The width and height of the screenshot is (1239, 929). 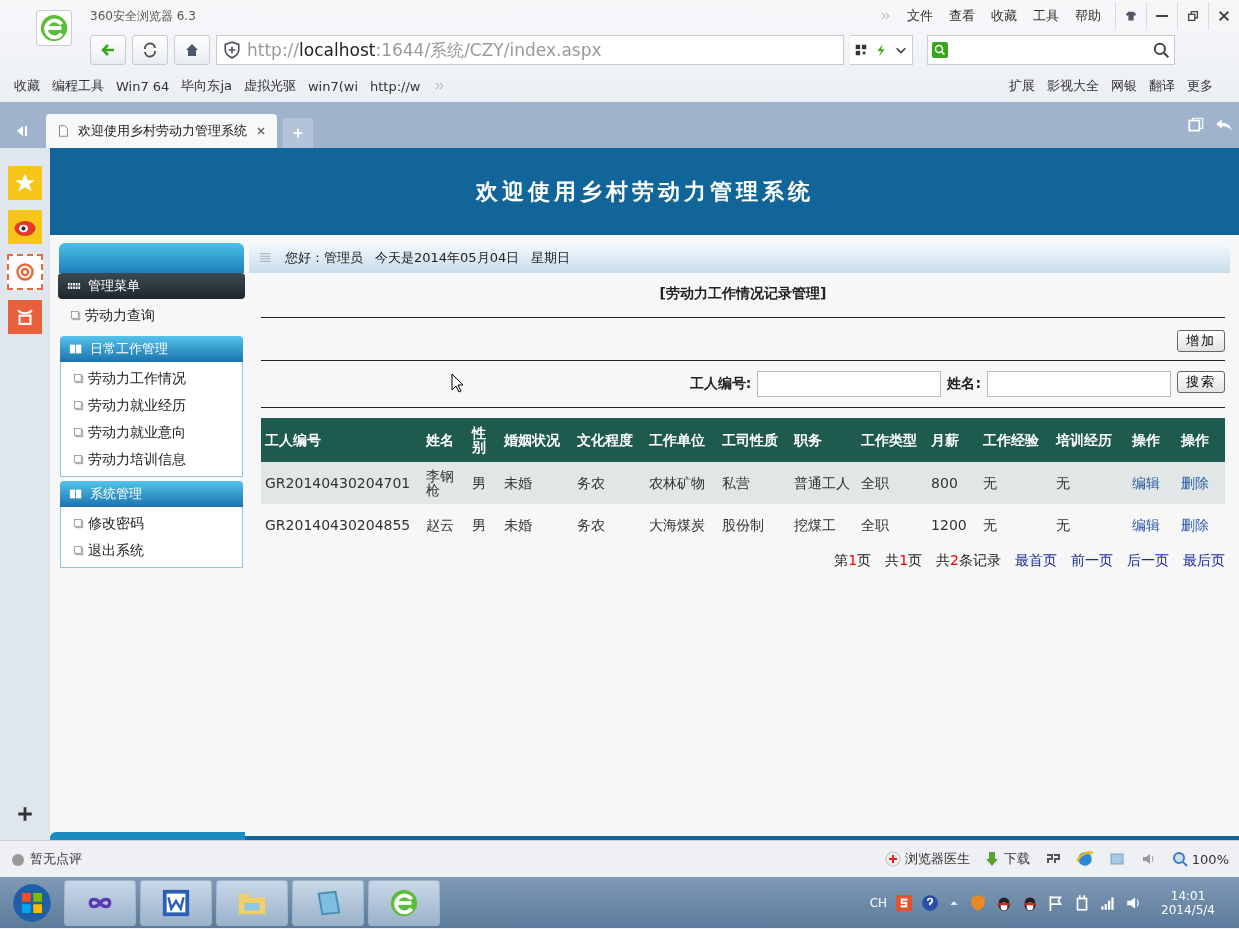 I want to click on ie-icon, so click(x=1084, y=859).